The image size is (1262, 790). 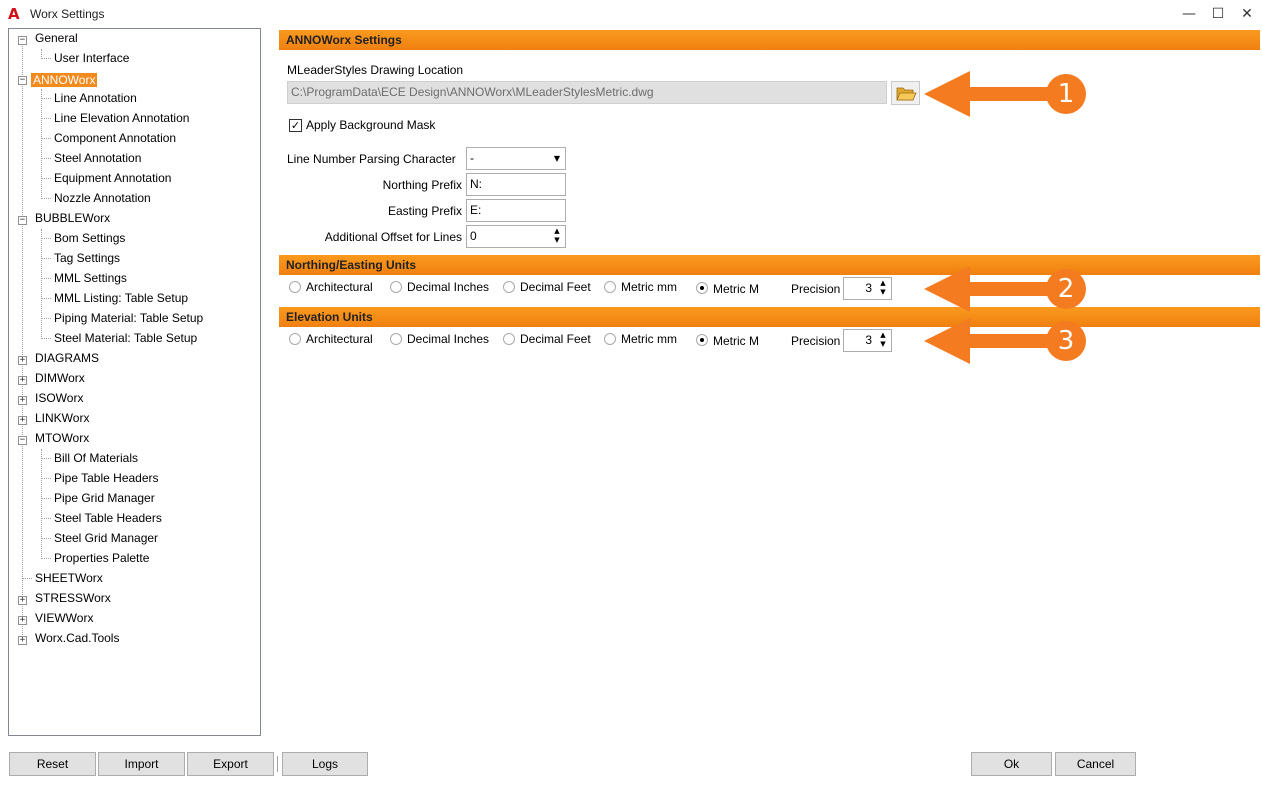 What do you see at coordinates (277, 764) in the screenshot?
I see `button-separator` at bounding box center [277, 764].